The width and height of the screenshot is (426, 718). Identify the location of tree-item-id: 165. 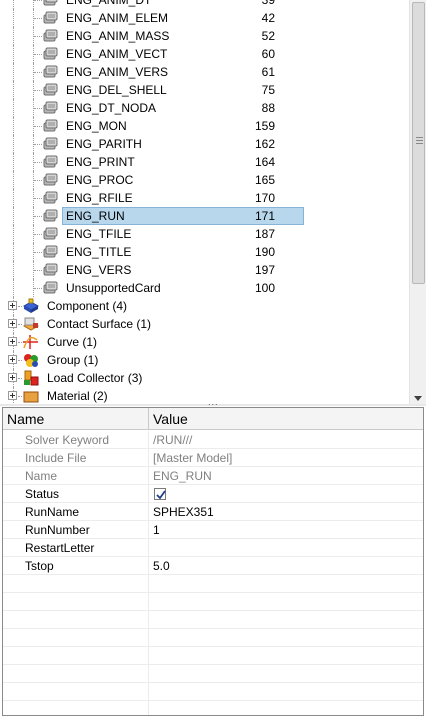
(264, 180).